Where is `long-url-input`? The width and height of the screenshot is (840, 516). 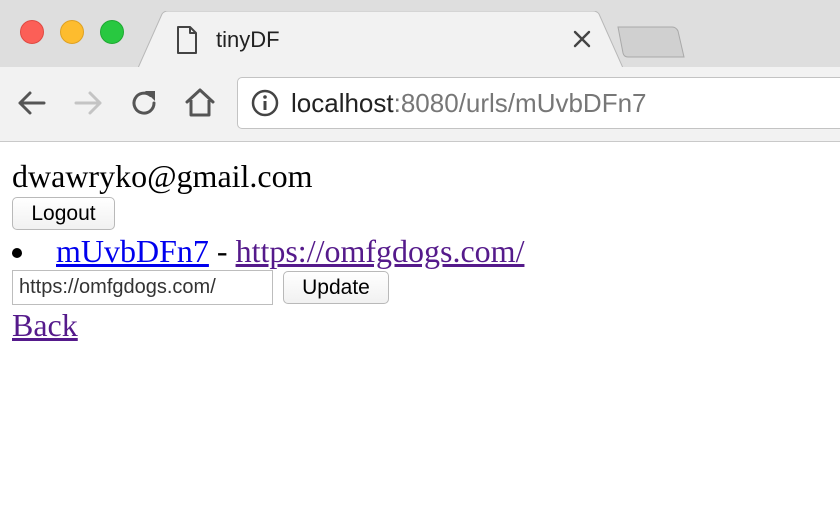 long-url-input is located at coordinates (142, 287).